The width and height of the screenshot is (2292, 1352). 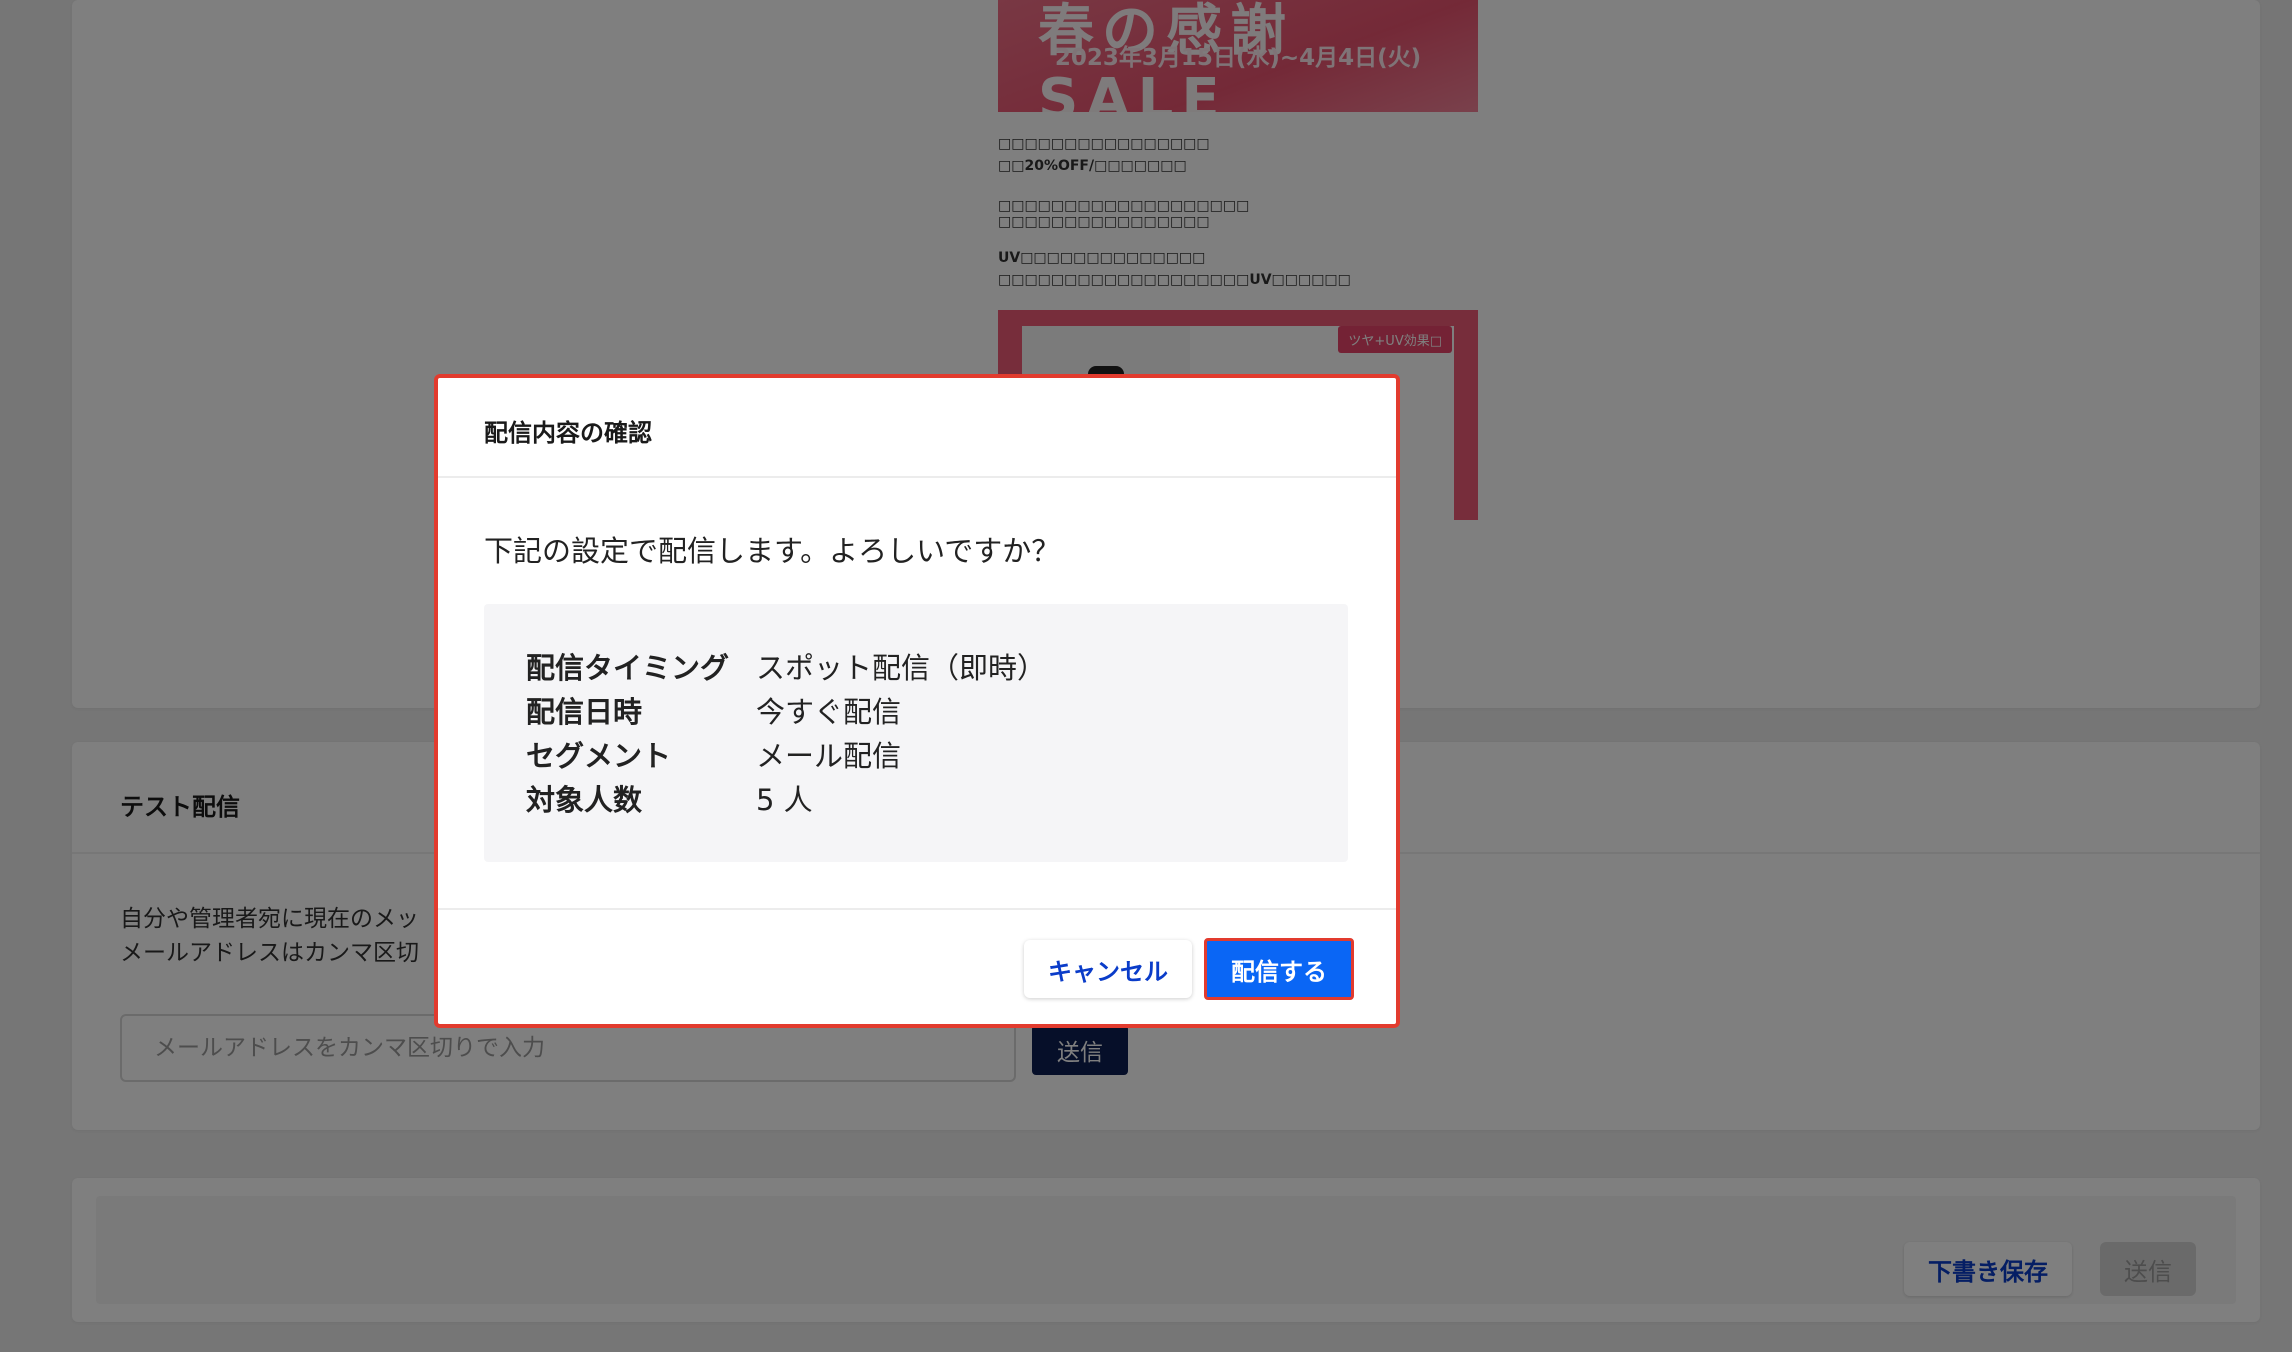 I want to click on summary-key: 配信日時, so click(x=584, y=712).